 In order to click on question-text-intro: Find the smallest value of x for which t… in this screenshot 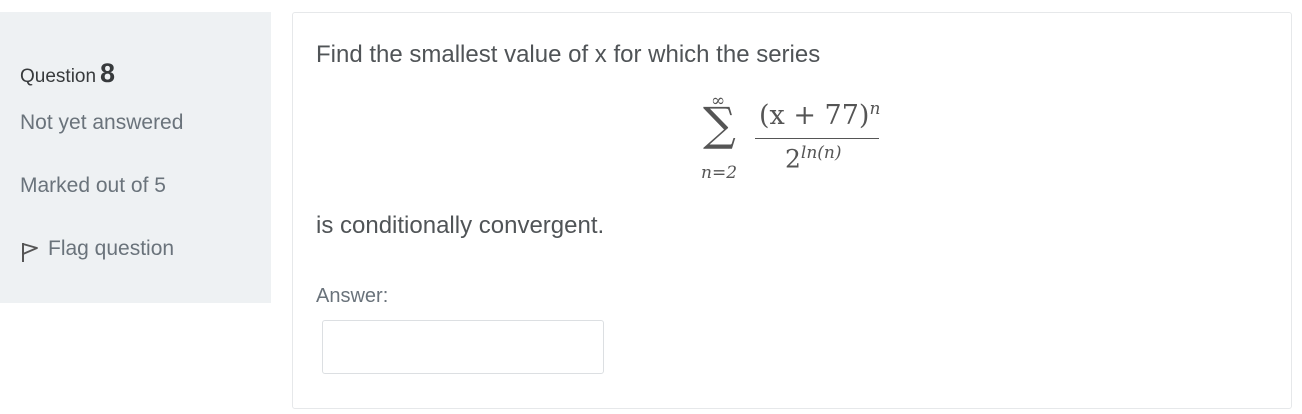, I will do `click(568, 54)`.